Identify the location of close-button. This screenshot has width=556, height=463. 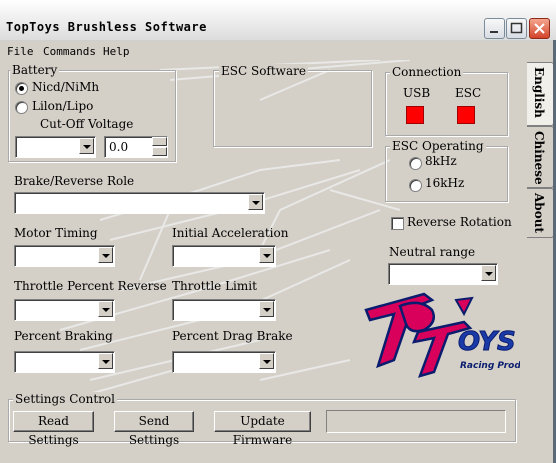
(539, 28).